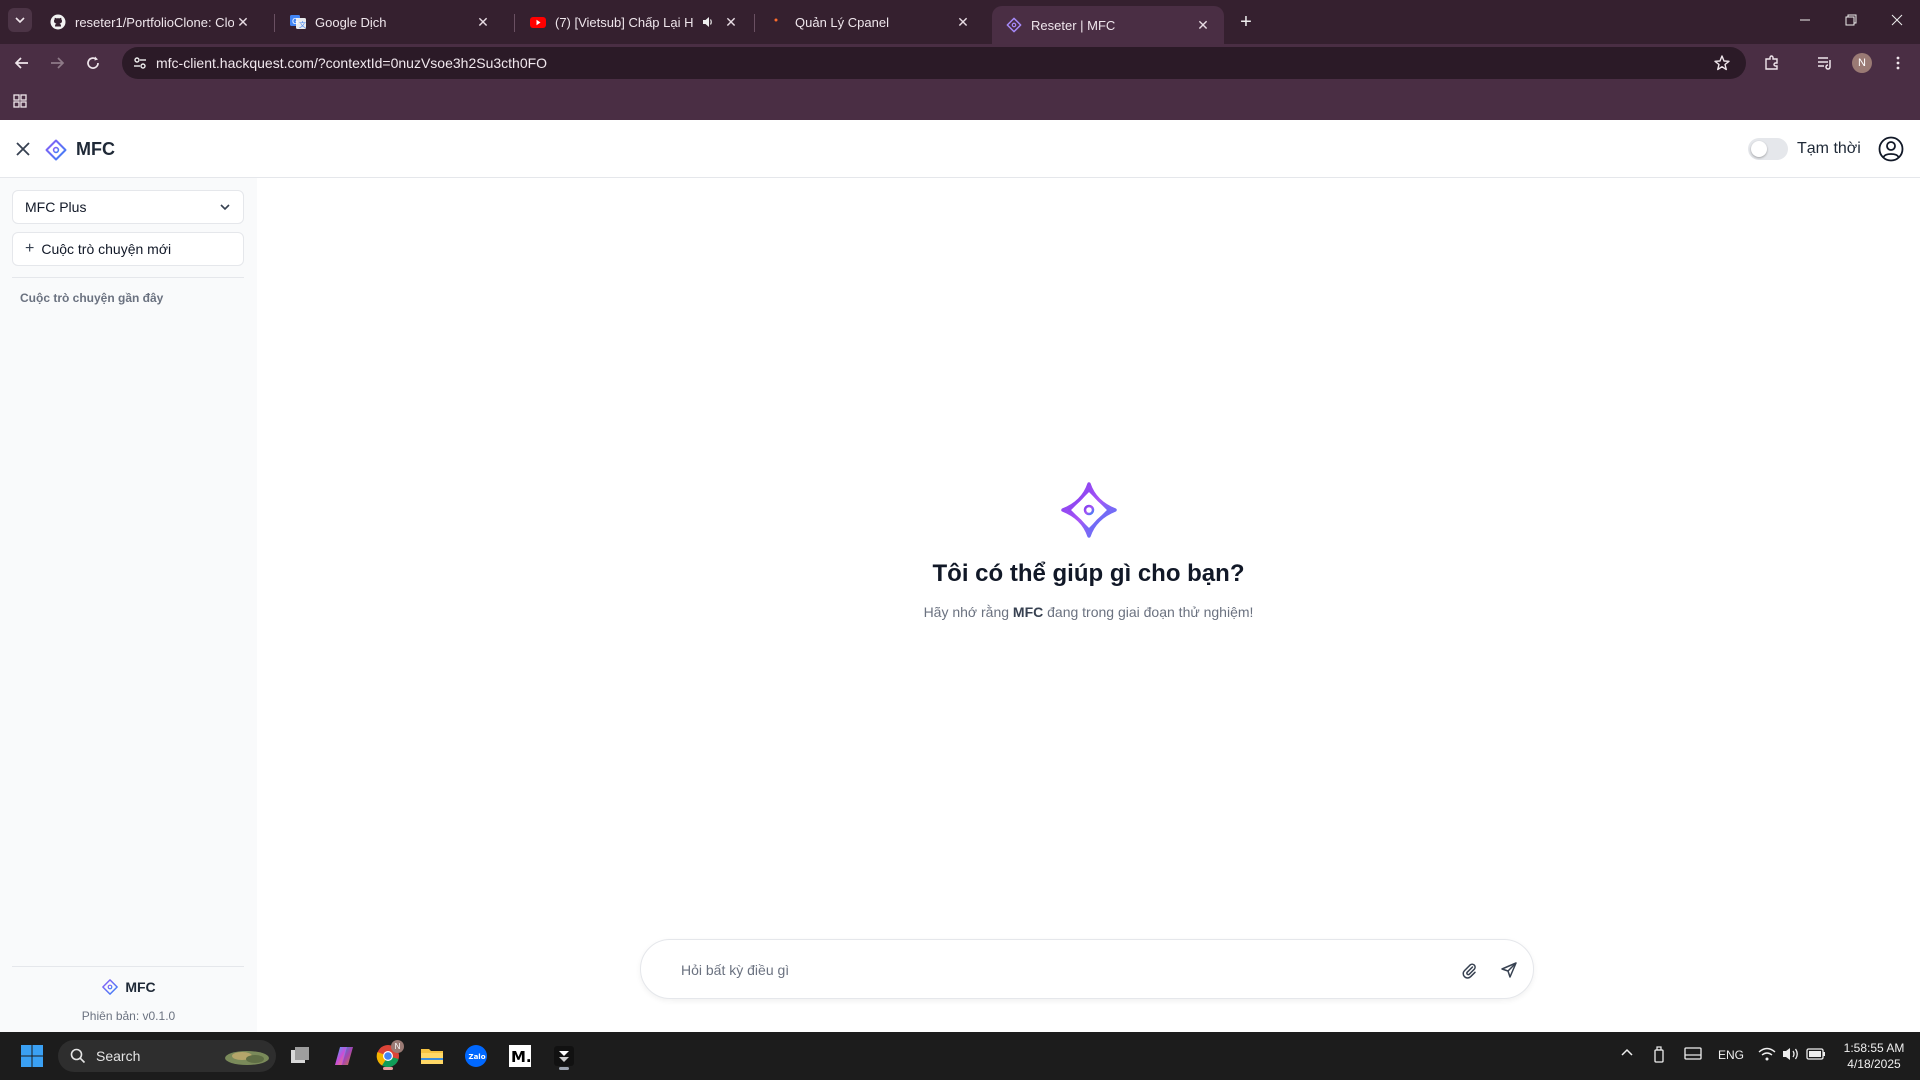  What do you see at coordinates (1825, 63) in the screenshot?
I see `media-controls-button` at bounding box center [1825, 63].